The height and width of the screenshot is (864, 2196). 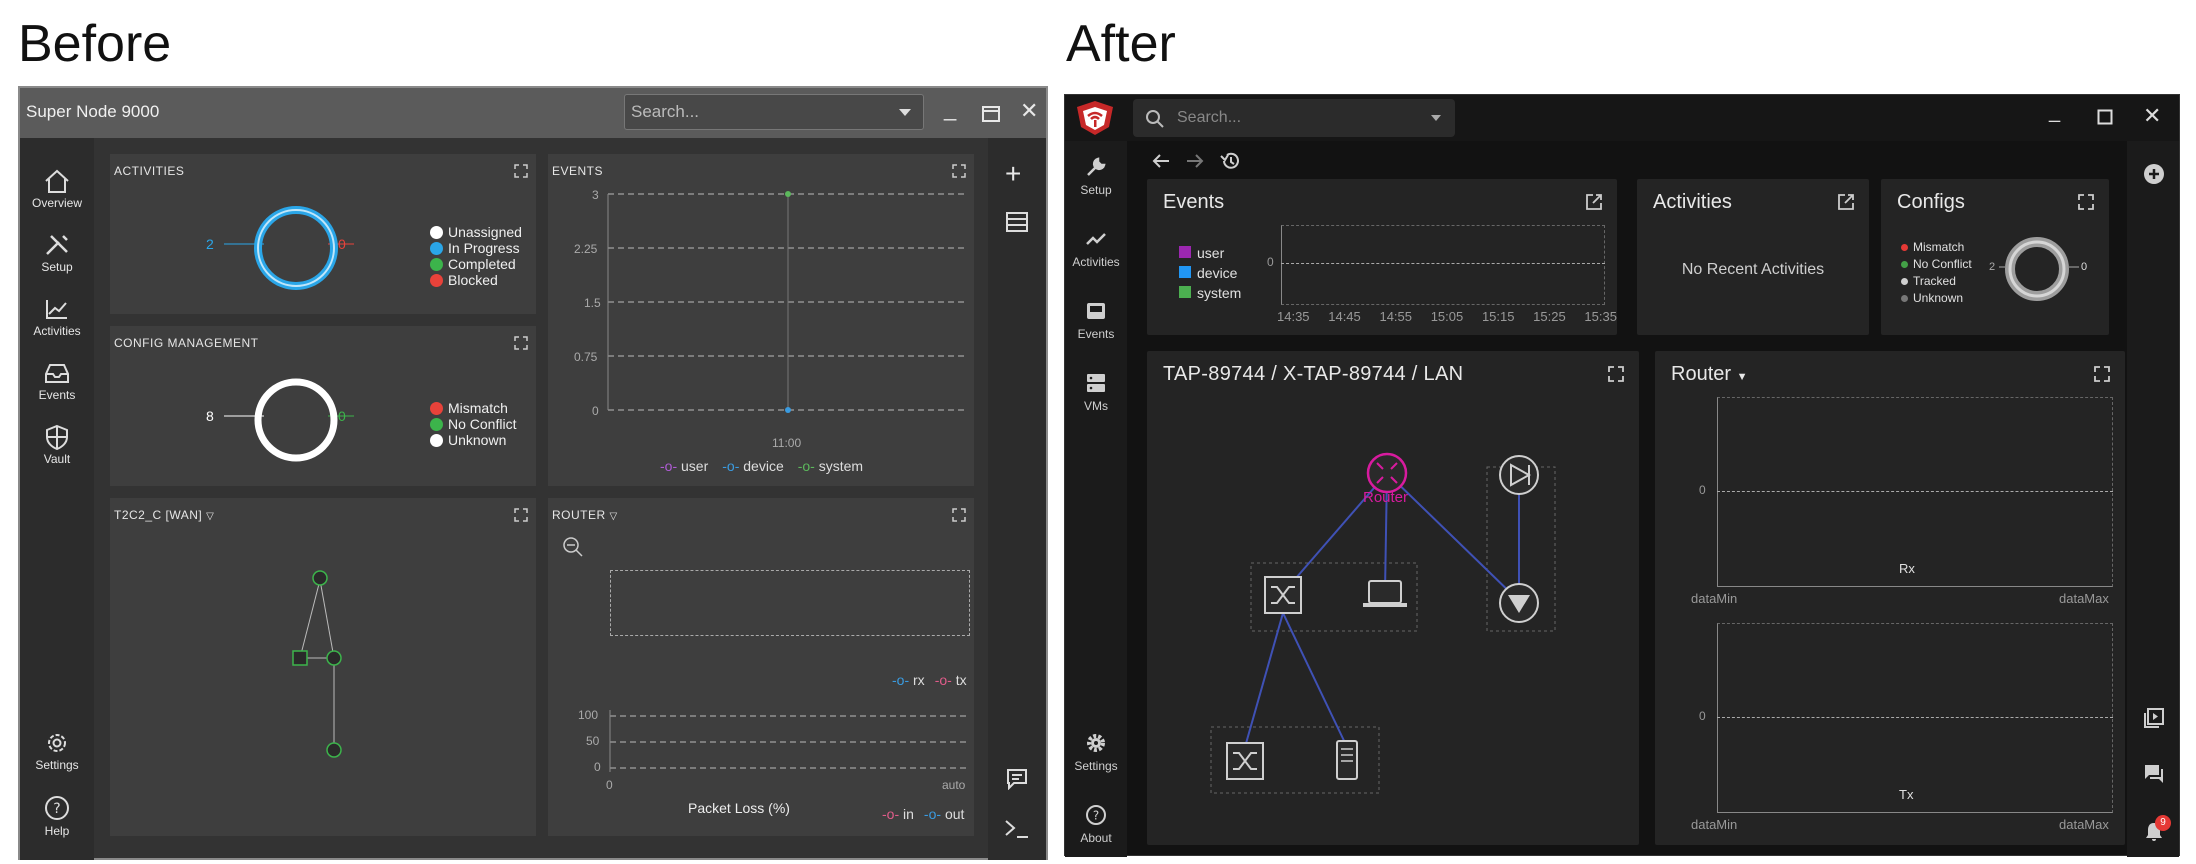 What do you see at coordinates (753, 466) in the screenshot?
I see `legend-item: -o- device` at bounding box center [753, 466].